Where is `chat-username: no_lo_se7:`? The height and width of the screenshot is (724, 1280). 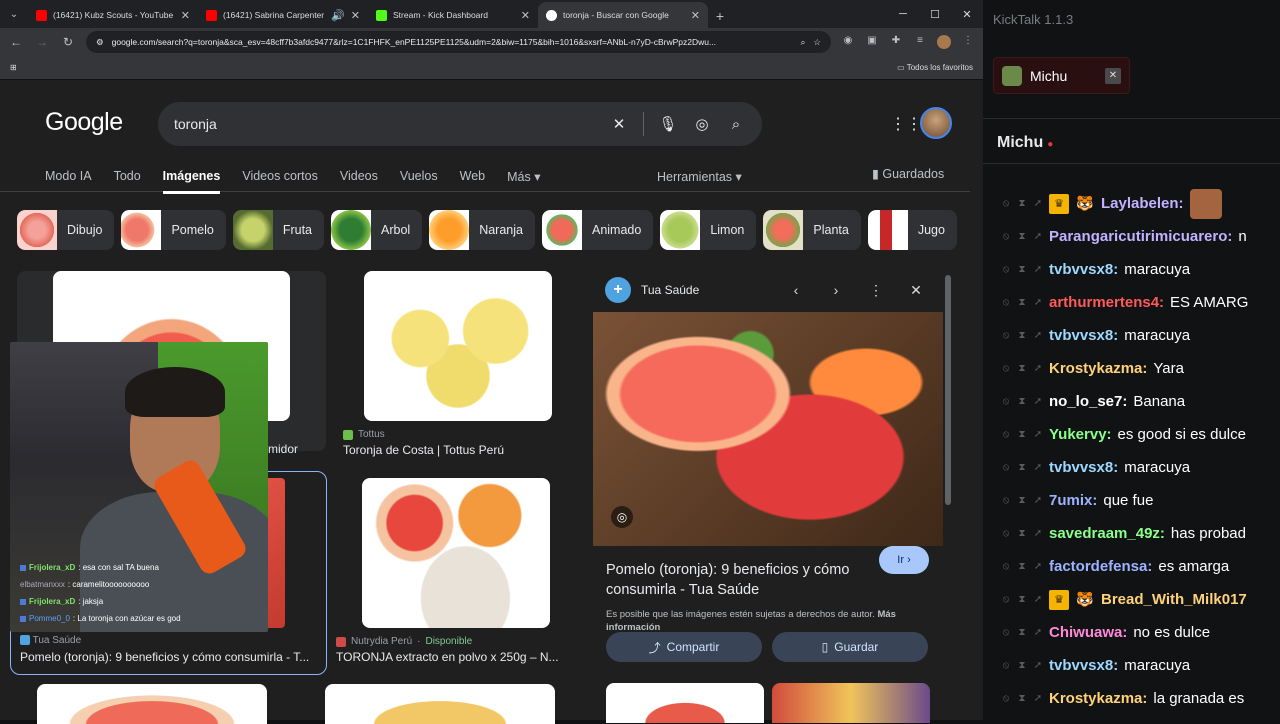 chat-username: no_lo_se7: is located at coordinates (1088, 401).